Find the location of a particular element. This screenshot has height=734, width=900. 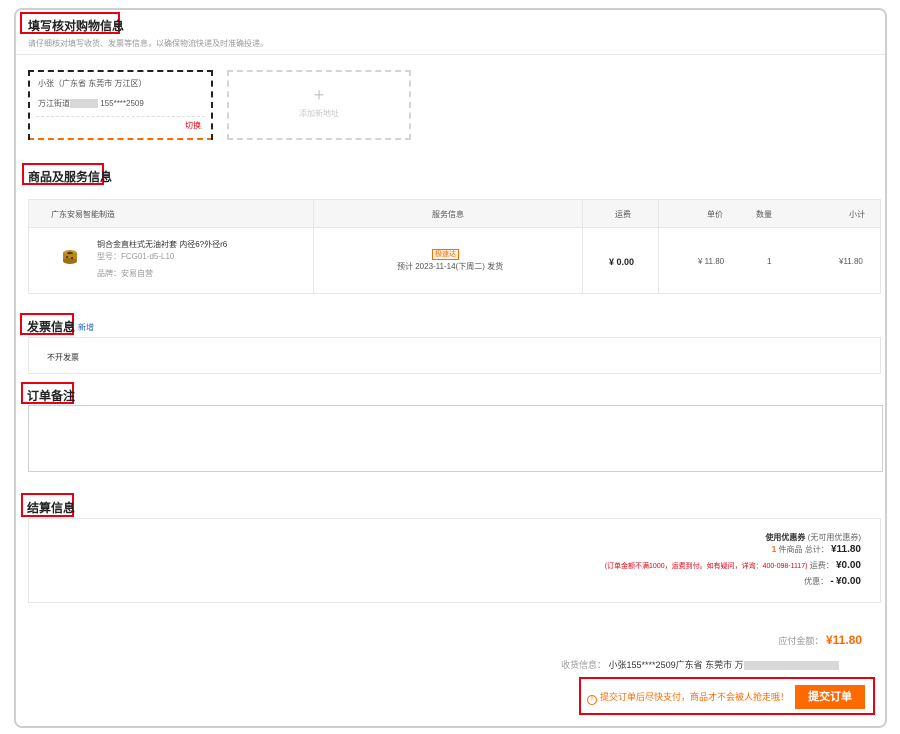

product-model: 型号：FCG01-d5-L10 is located at coordinates (136, 256).